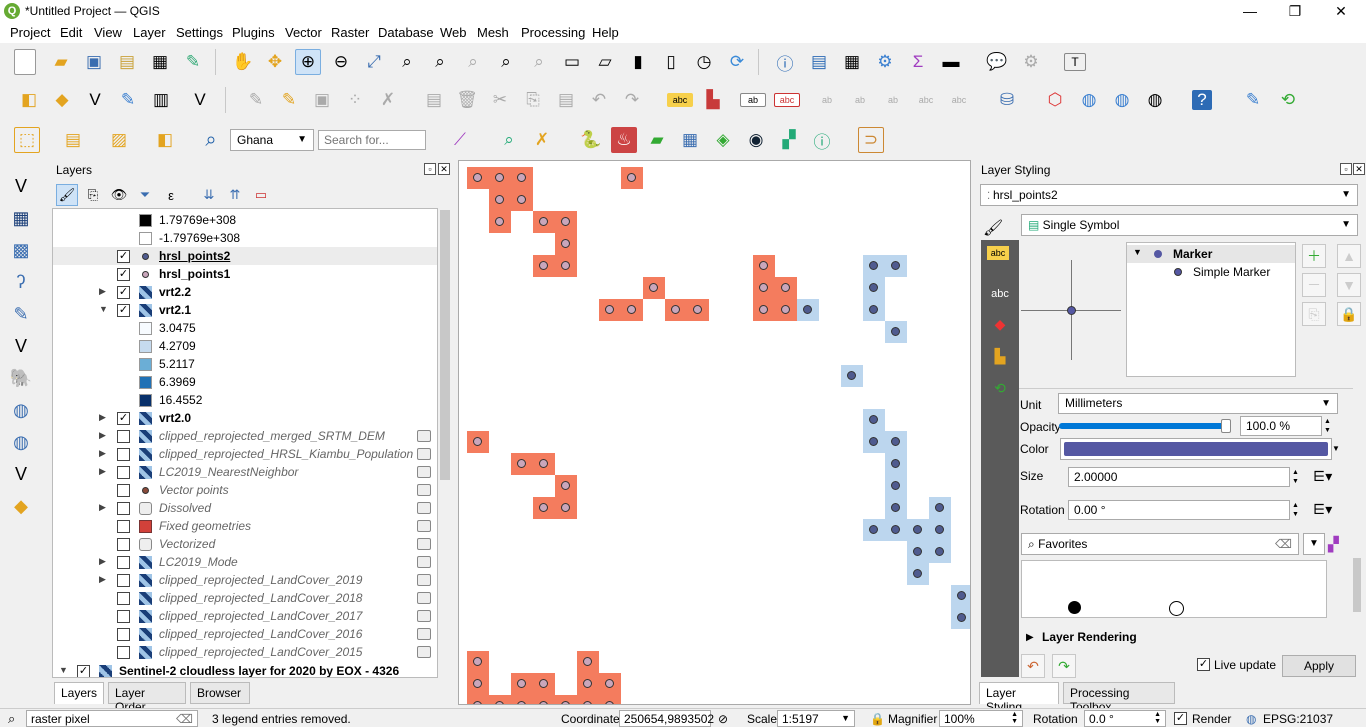 Image resolution: width=1366 pixels, height=727 pixels. I want to click on refresh-icon: ⟳, so click(737, 62).